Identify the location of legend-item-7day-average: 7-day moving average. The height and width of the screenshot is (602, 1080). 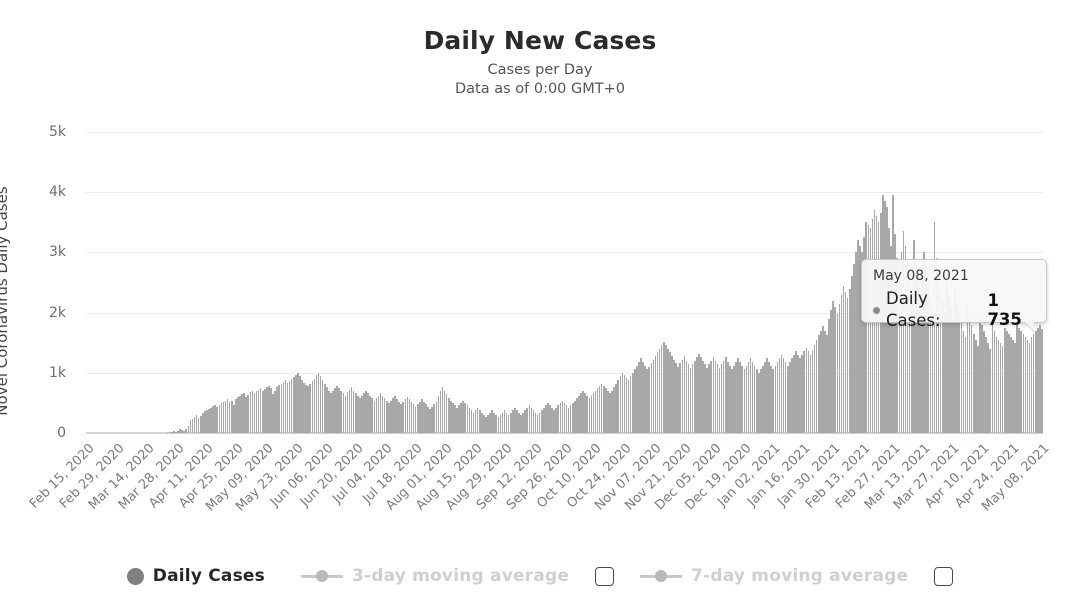
(774, 576).